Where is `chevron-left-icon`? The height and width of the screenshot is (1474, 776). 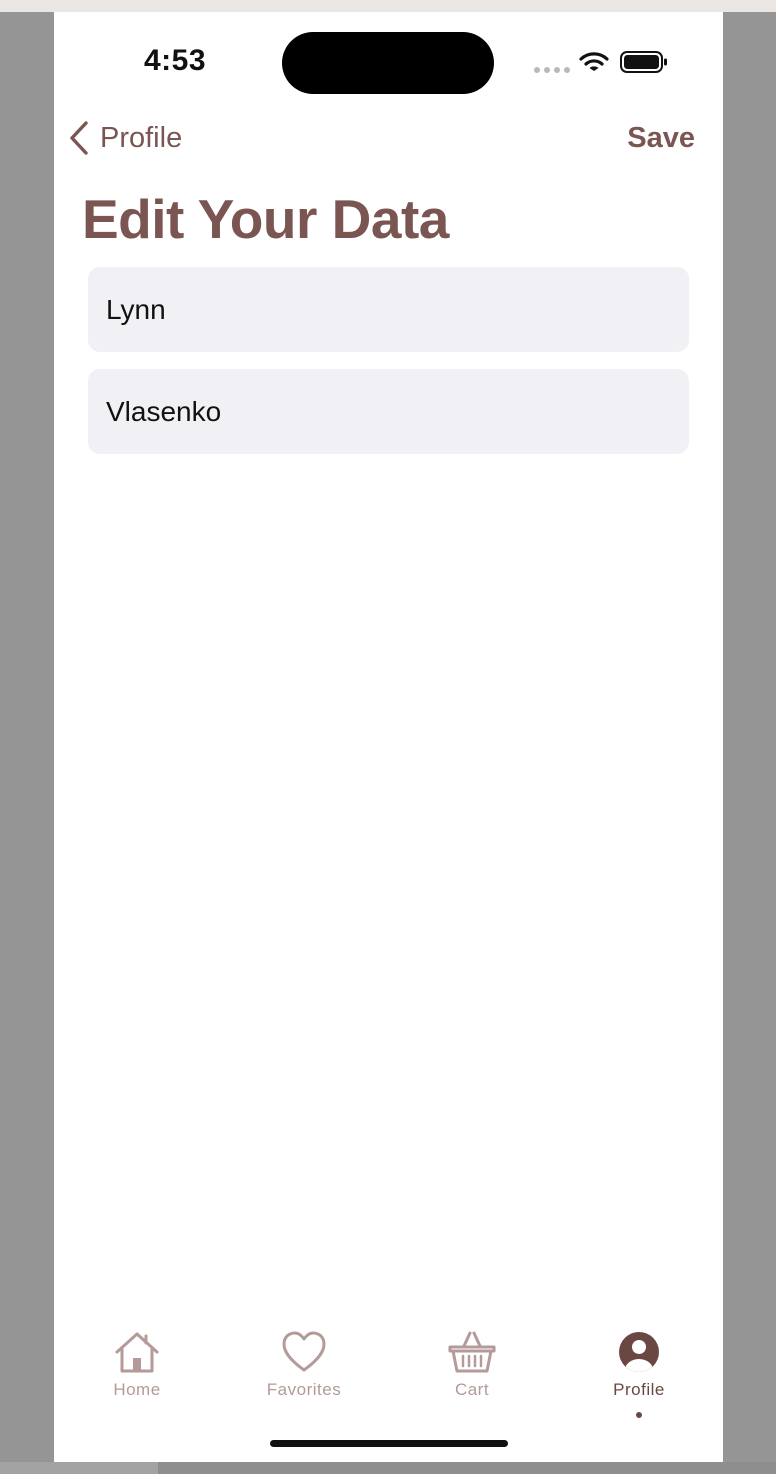
chevron-left-icon is located at coordinates (79, 138).